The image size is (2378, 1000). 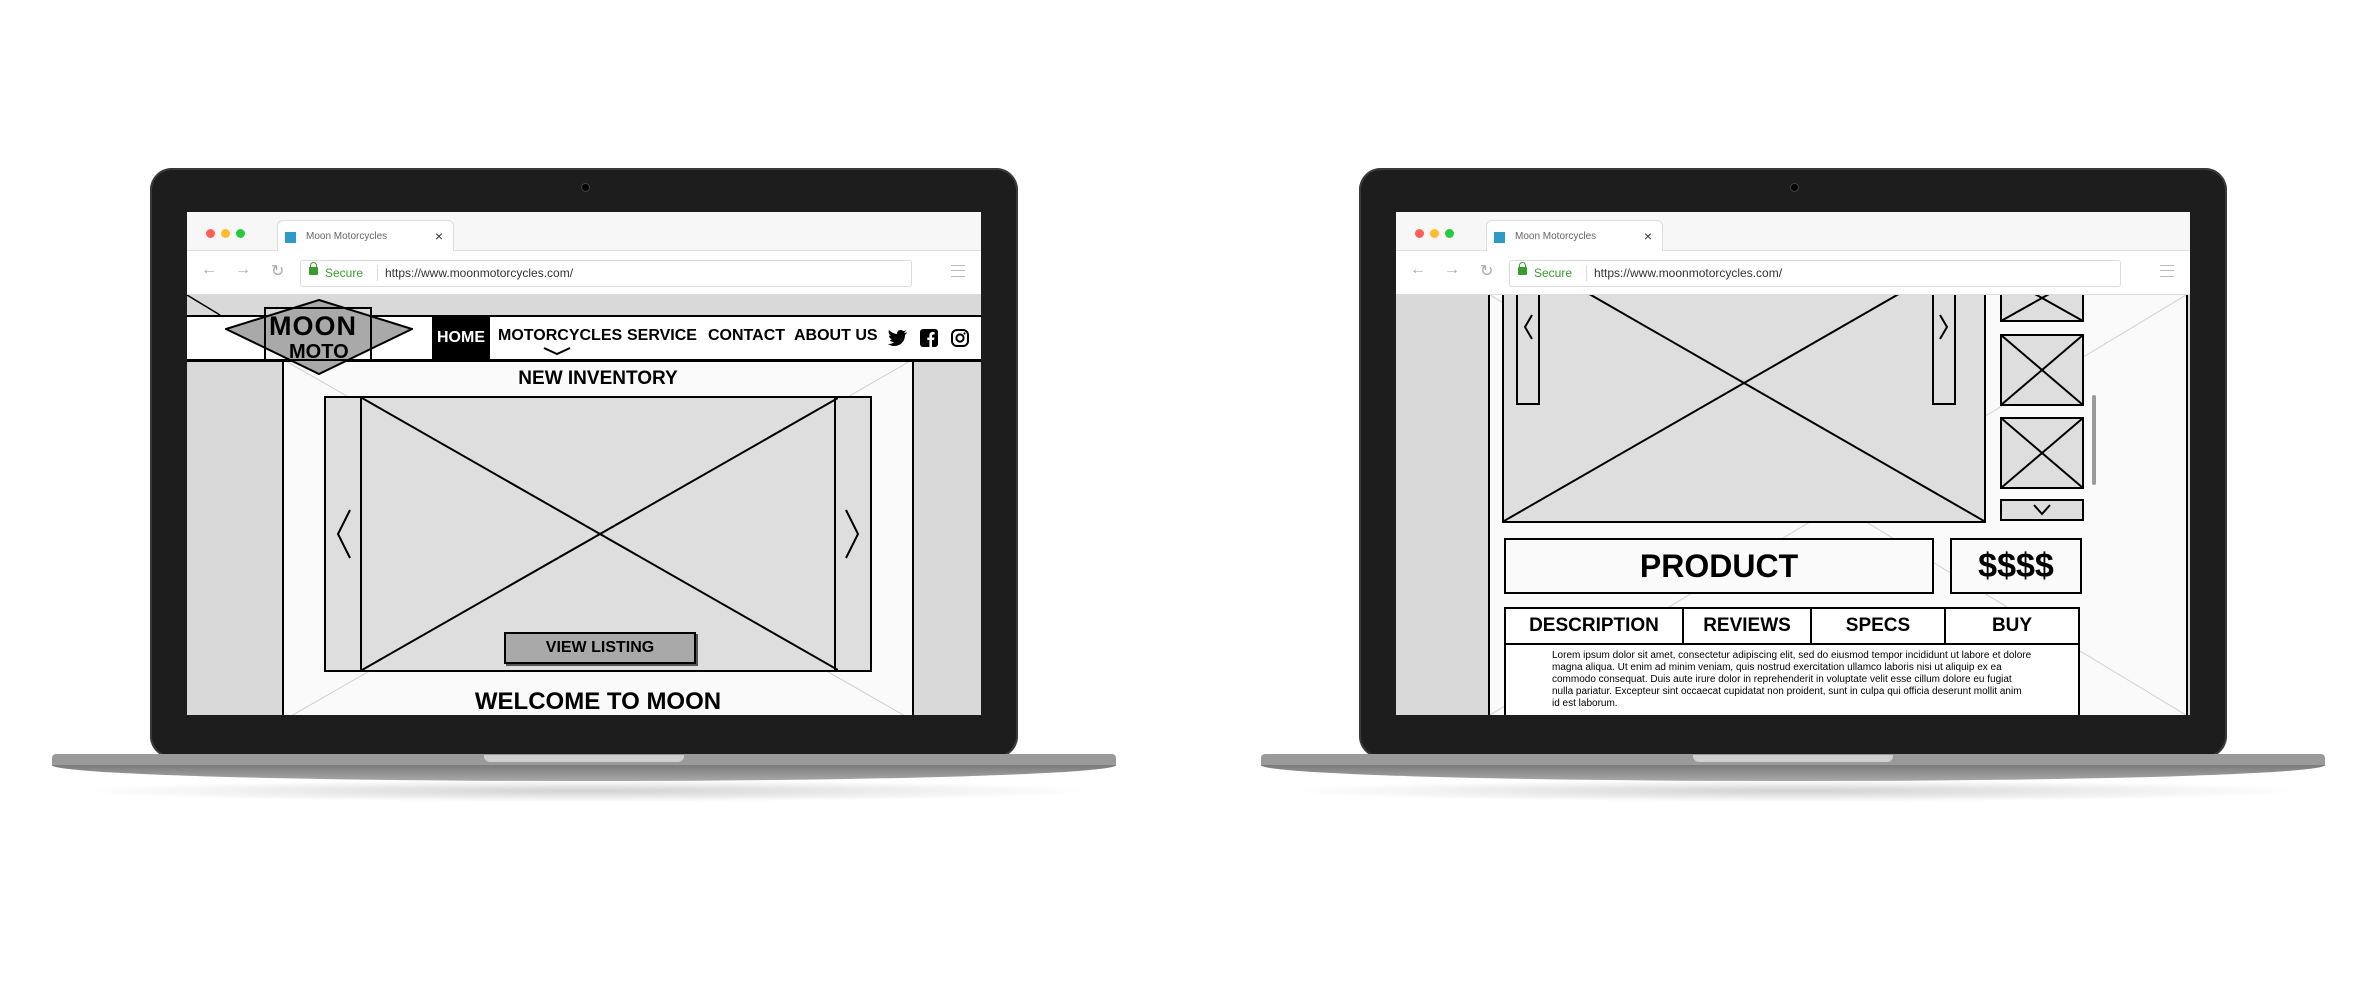 I want to click on tab-description: DESCRIPTION, so click(x=1595, y=626).